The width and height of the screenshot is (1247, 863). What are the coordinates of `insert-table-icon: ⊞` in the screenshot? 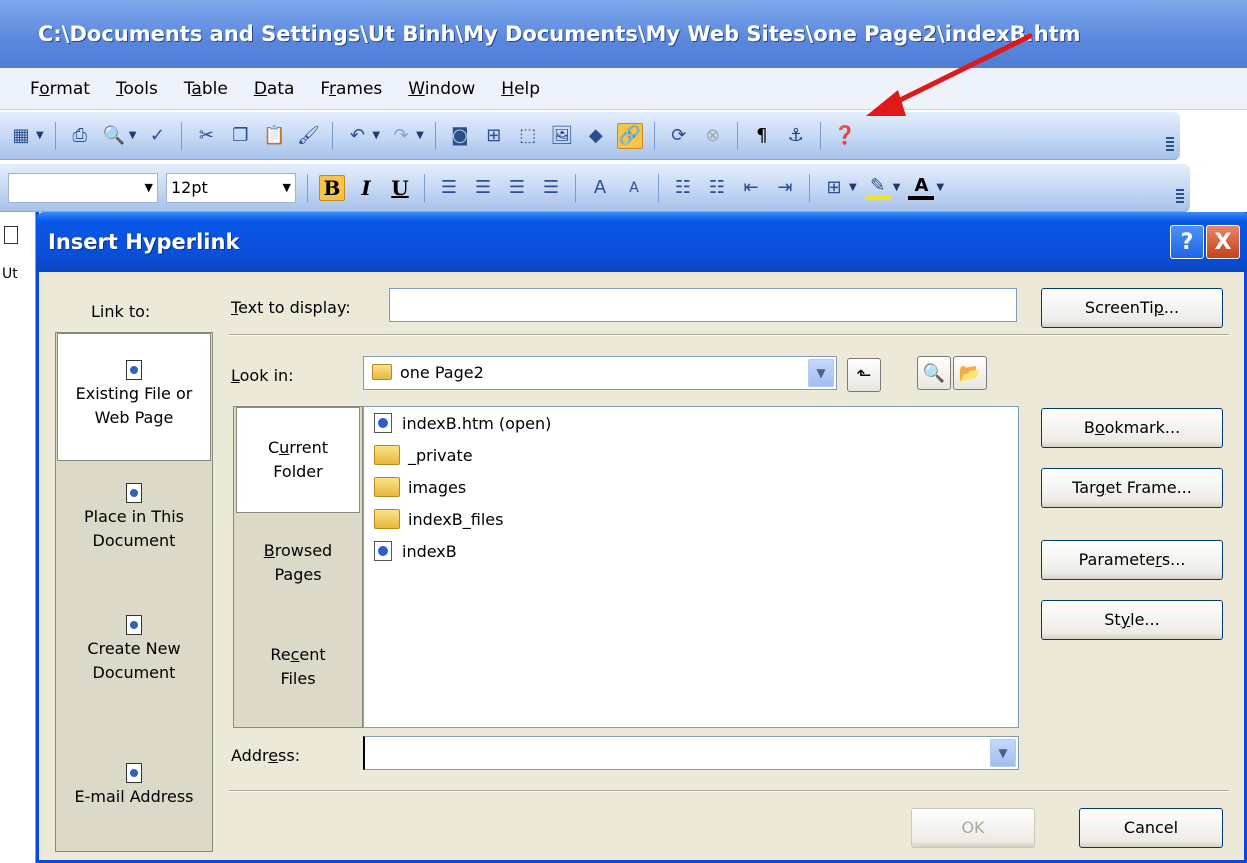 It's located at (494, 136).